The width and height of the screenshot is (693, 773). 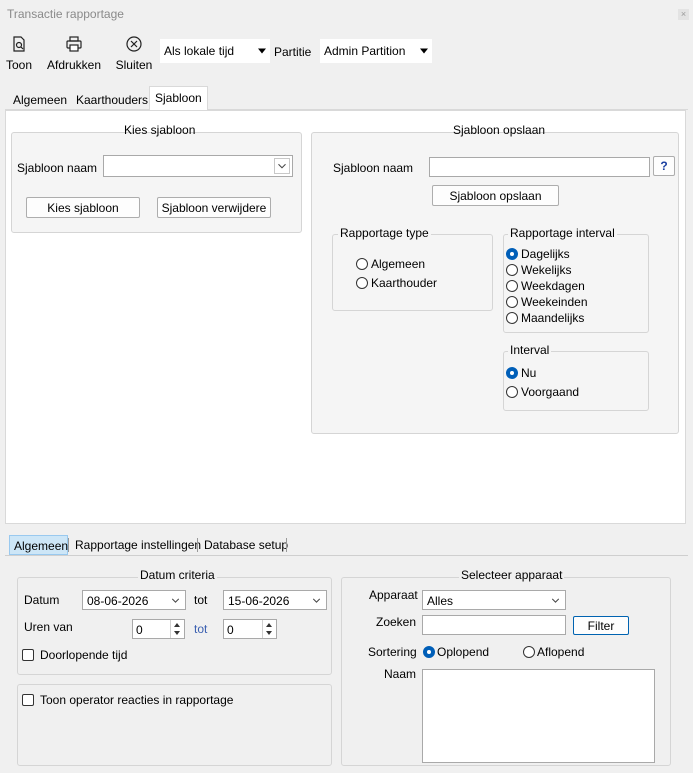 I want to click on datum-label: Datum, so click(x=42, y=600).